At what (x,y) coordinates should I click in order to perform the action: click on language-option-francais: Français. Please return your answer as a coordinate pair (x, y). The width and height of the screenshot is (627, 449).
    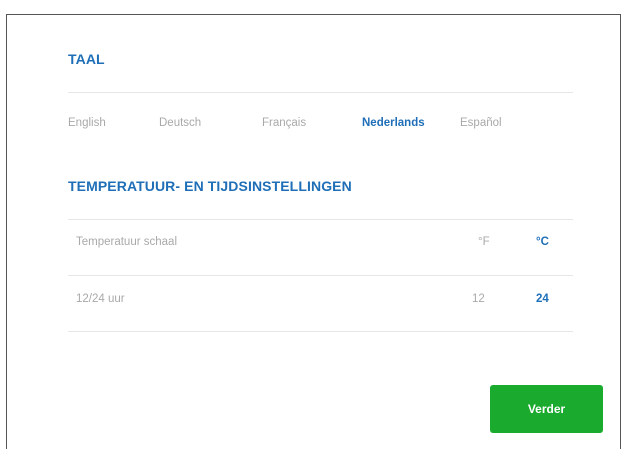
    Looking at the image, I should click on (284, 123).